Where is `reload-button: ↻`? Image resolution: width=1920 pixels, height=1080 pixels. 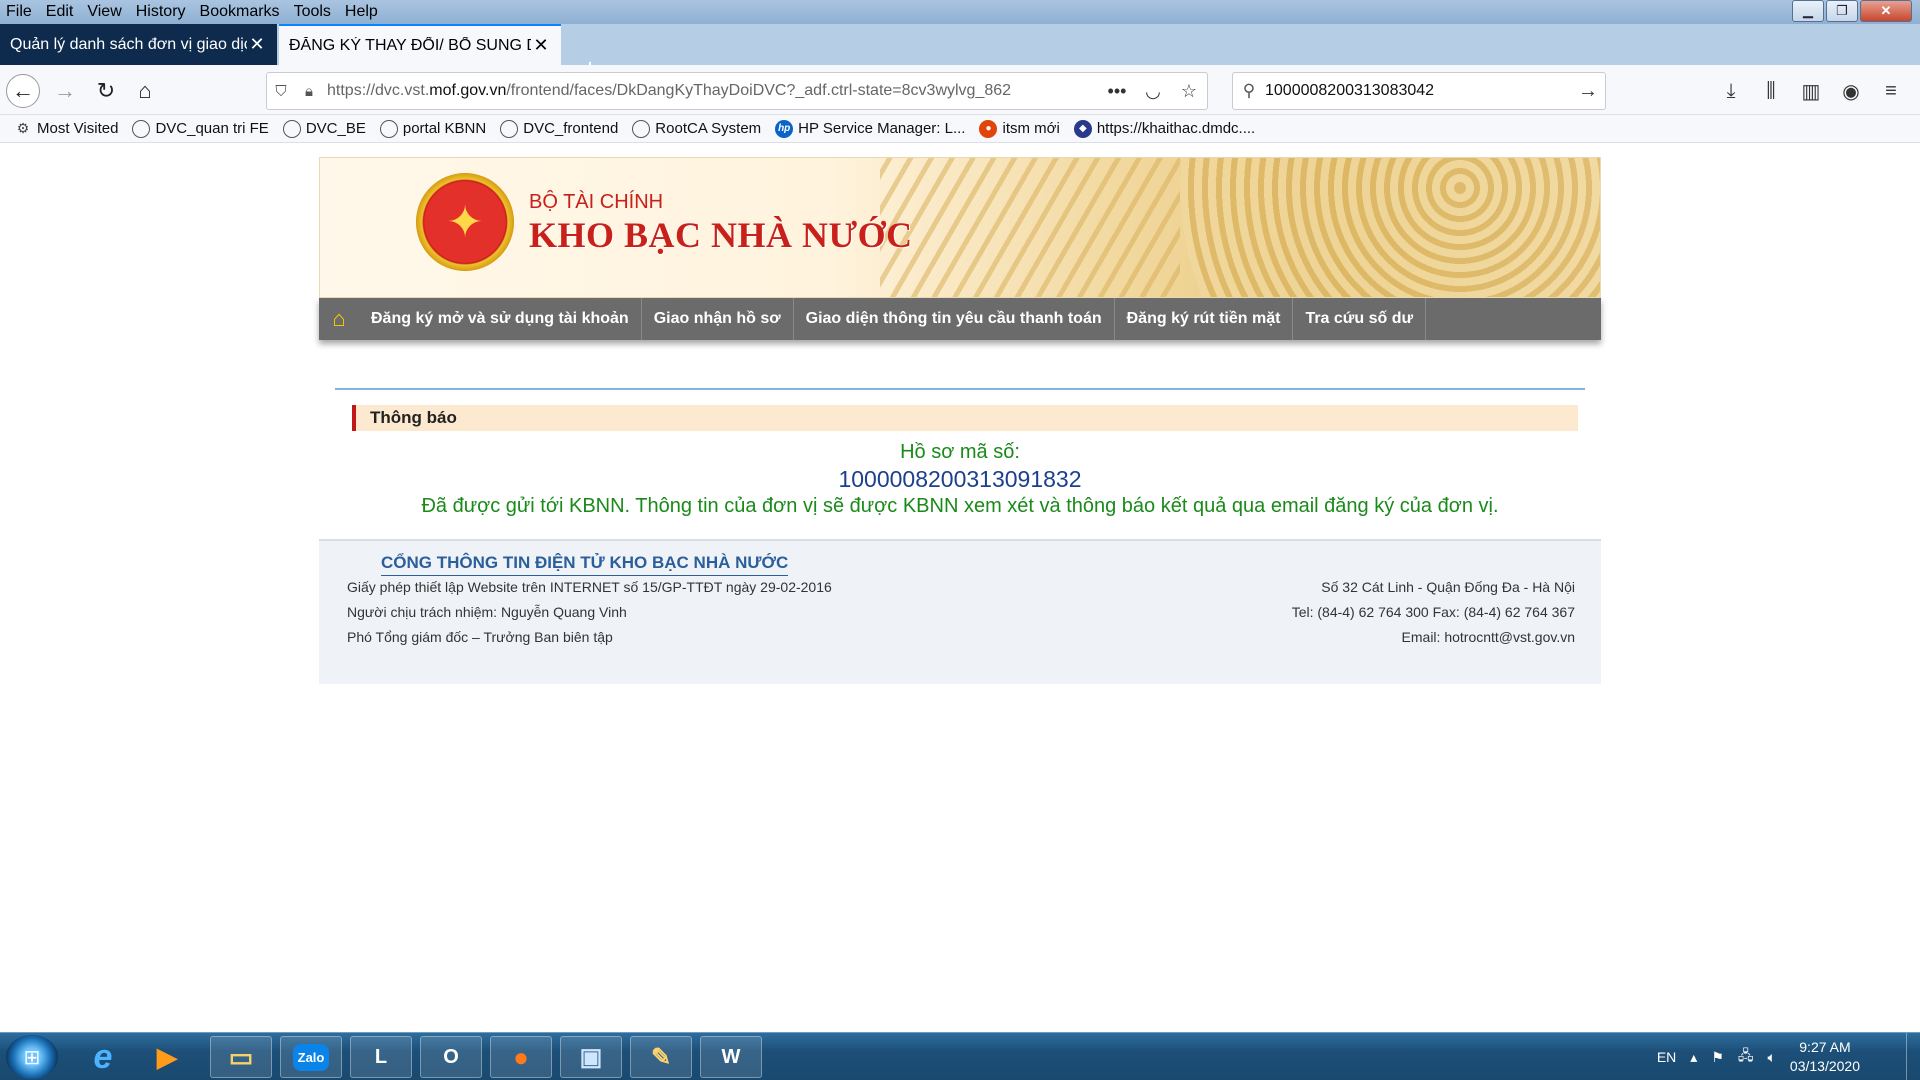
reload-button: ↻ is located at coordinates (106, 91).